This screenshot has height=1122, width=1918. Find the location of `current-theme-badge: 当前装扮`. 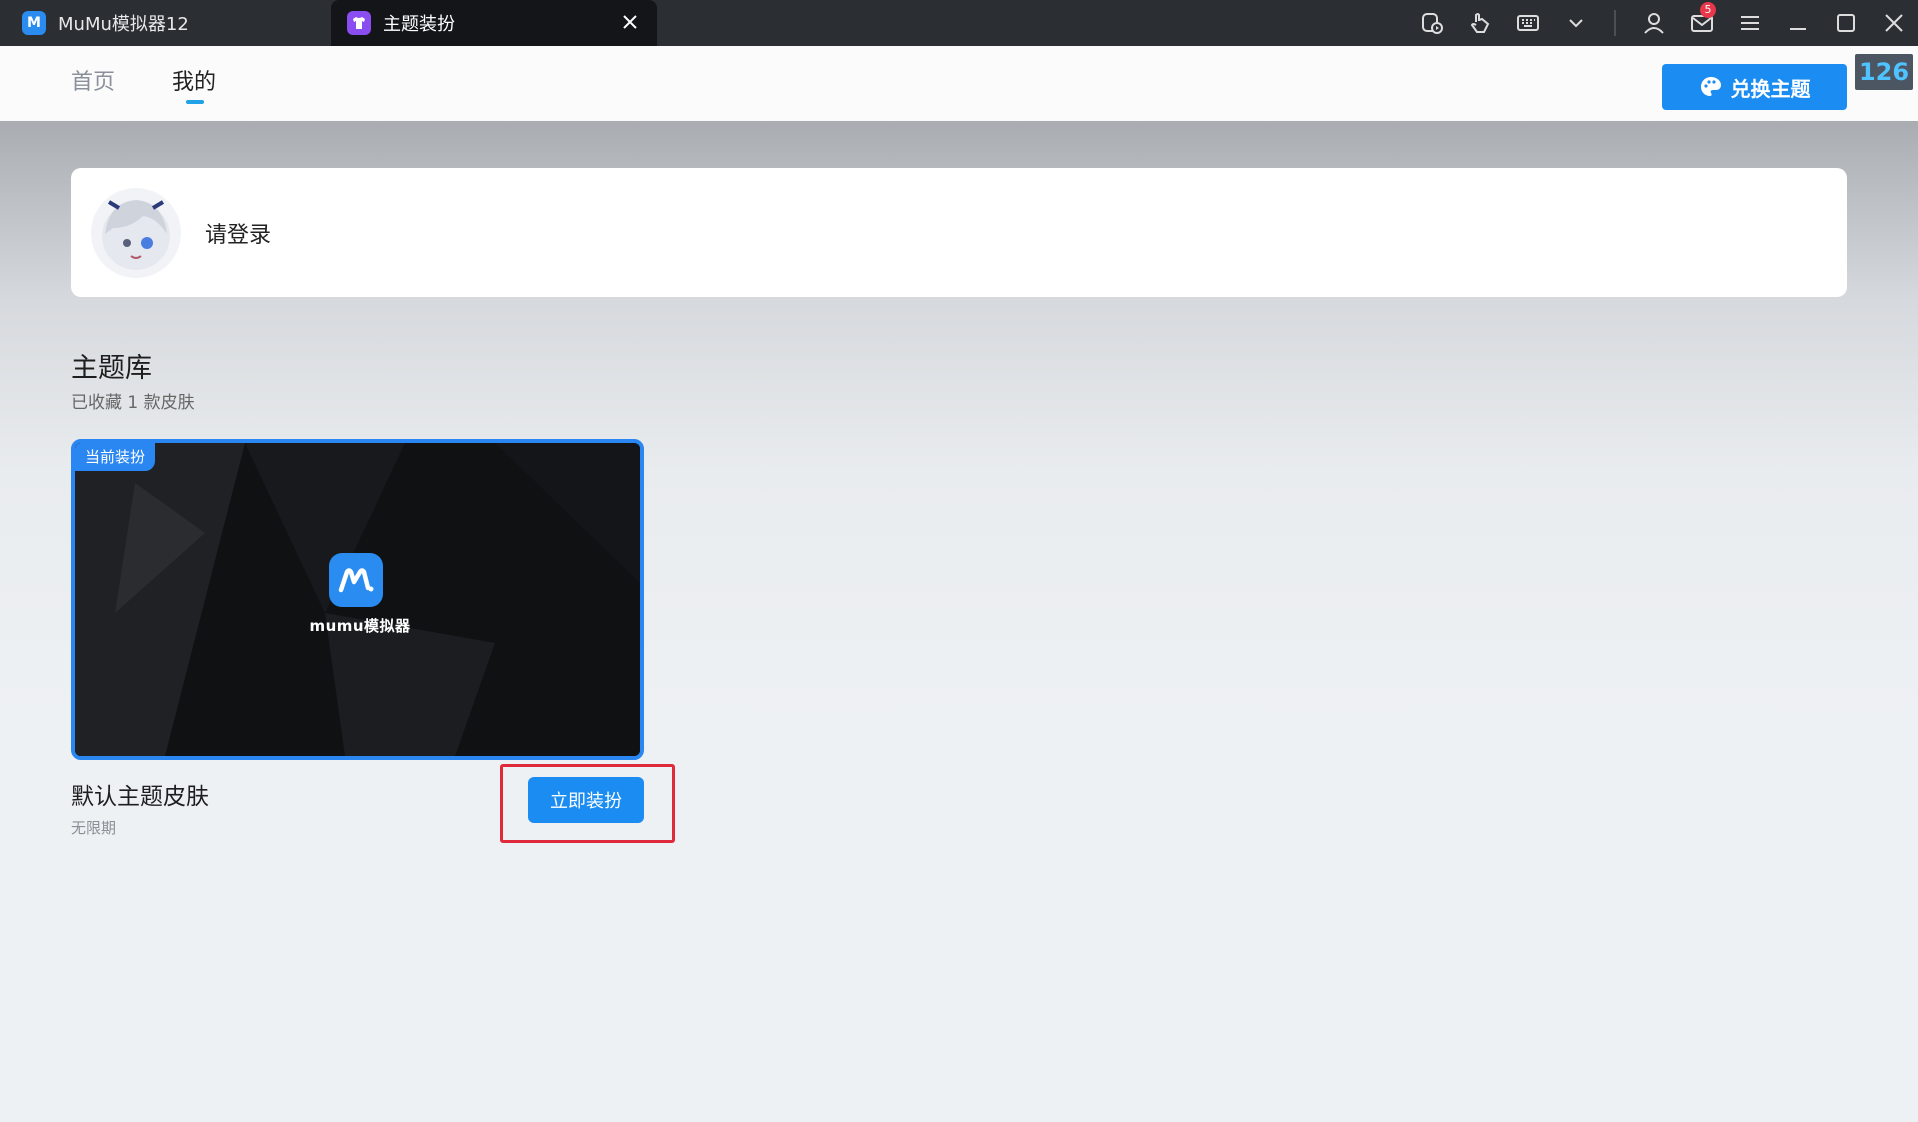

current-theme-badge: 当前装扮 is located at coordinates (115, 457).